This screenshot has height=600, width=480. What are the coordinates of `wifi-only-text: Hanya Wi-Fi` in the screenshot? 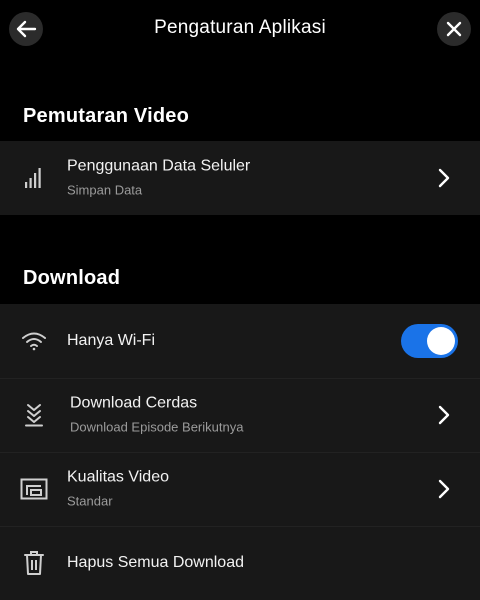 It's located at (111, 341).